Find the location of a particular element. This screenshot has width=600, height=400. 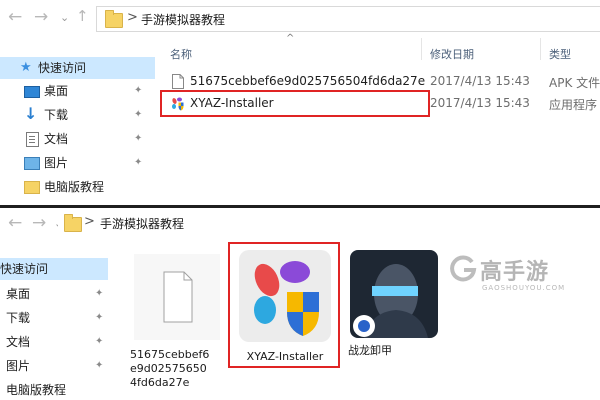

nav-item-quick-access: 快速访问 is located at coordinates (54, 269).